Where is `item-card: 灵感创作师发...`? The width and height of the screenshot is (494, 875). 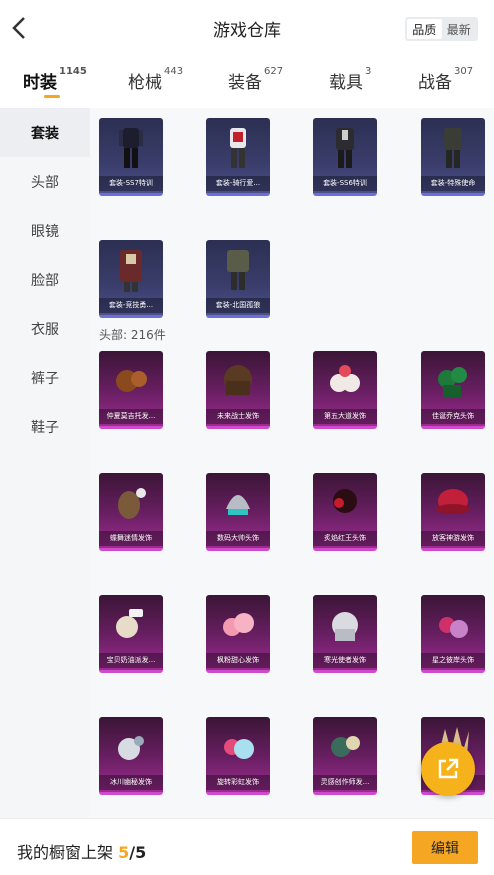
item-card: 灵感创作师发... is located at coordinates (345, 756).